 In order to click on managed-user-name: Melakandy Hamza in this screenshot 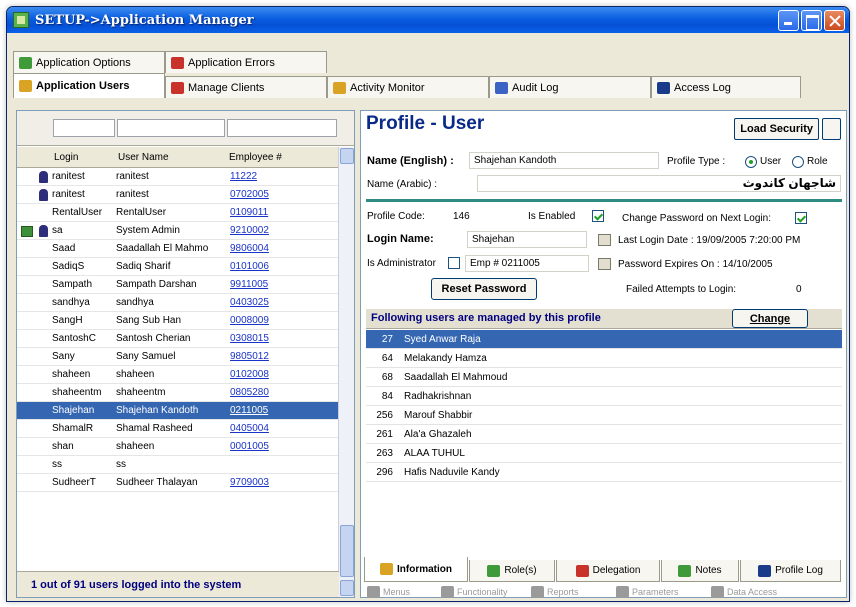, I will do `click(445, 358)`.